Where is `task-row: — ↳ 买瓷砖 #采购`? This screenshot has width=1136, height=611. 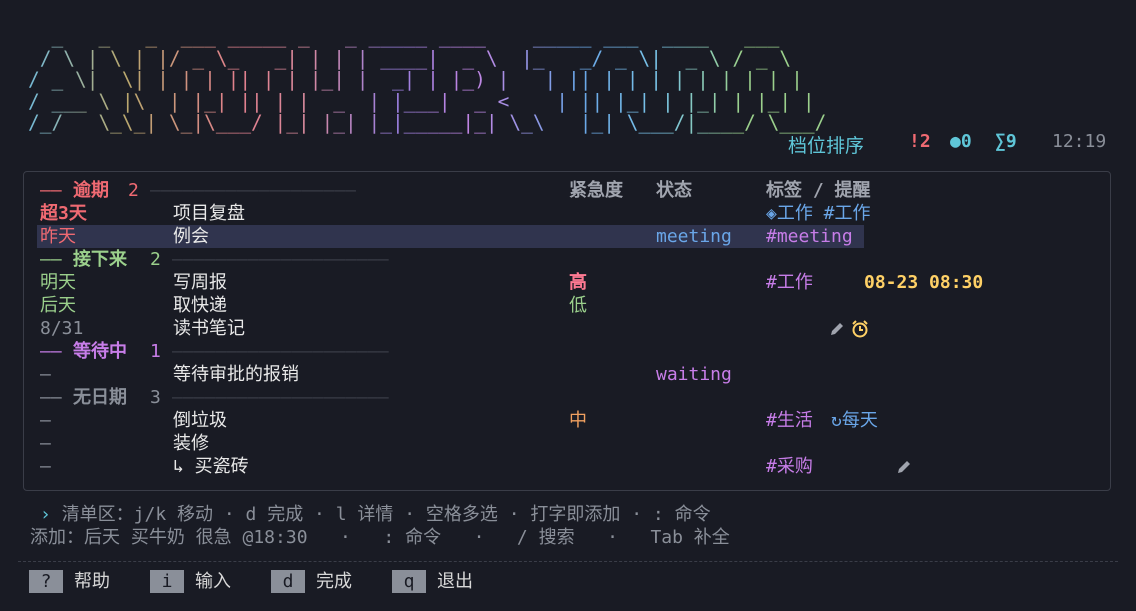
task-row: — ↳ 买瓷砖 #采购 is located at coordinates (568, 466).